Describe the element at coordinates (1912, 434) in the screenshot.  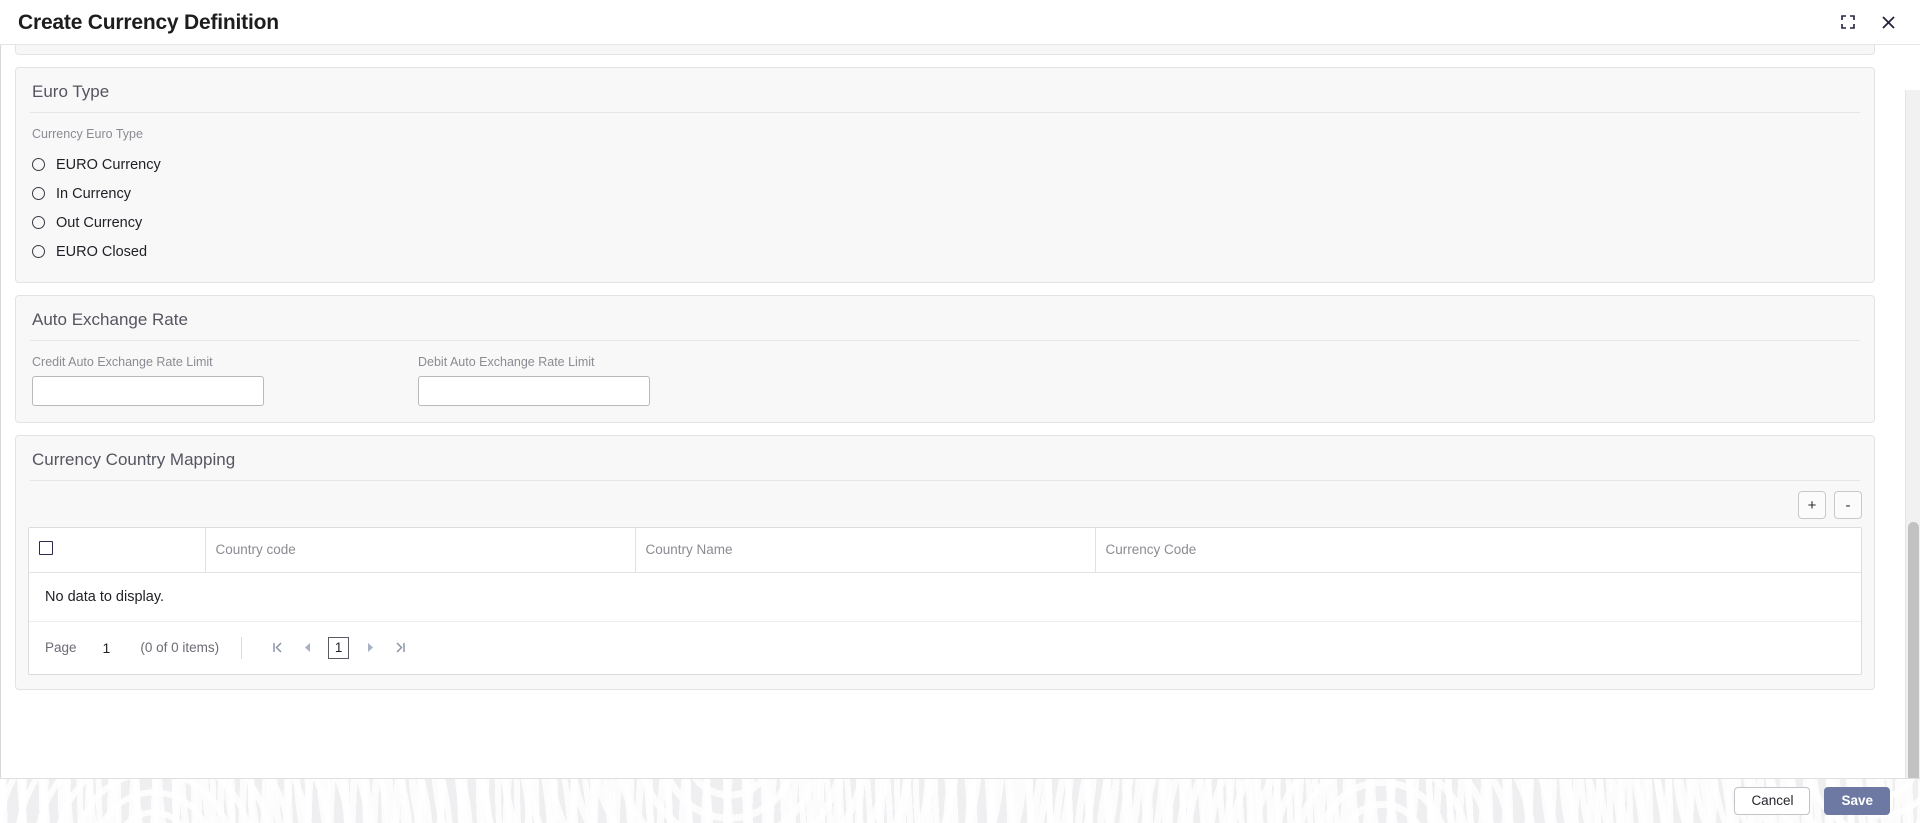
I see `vertical-scrollbar` at that location.